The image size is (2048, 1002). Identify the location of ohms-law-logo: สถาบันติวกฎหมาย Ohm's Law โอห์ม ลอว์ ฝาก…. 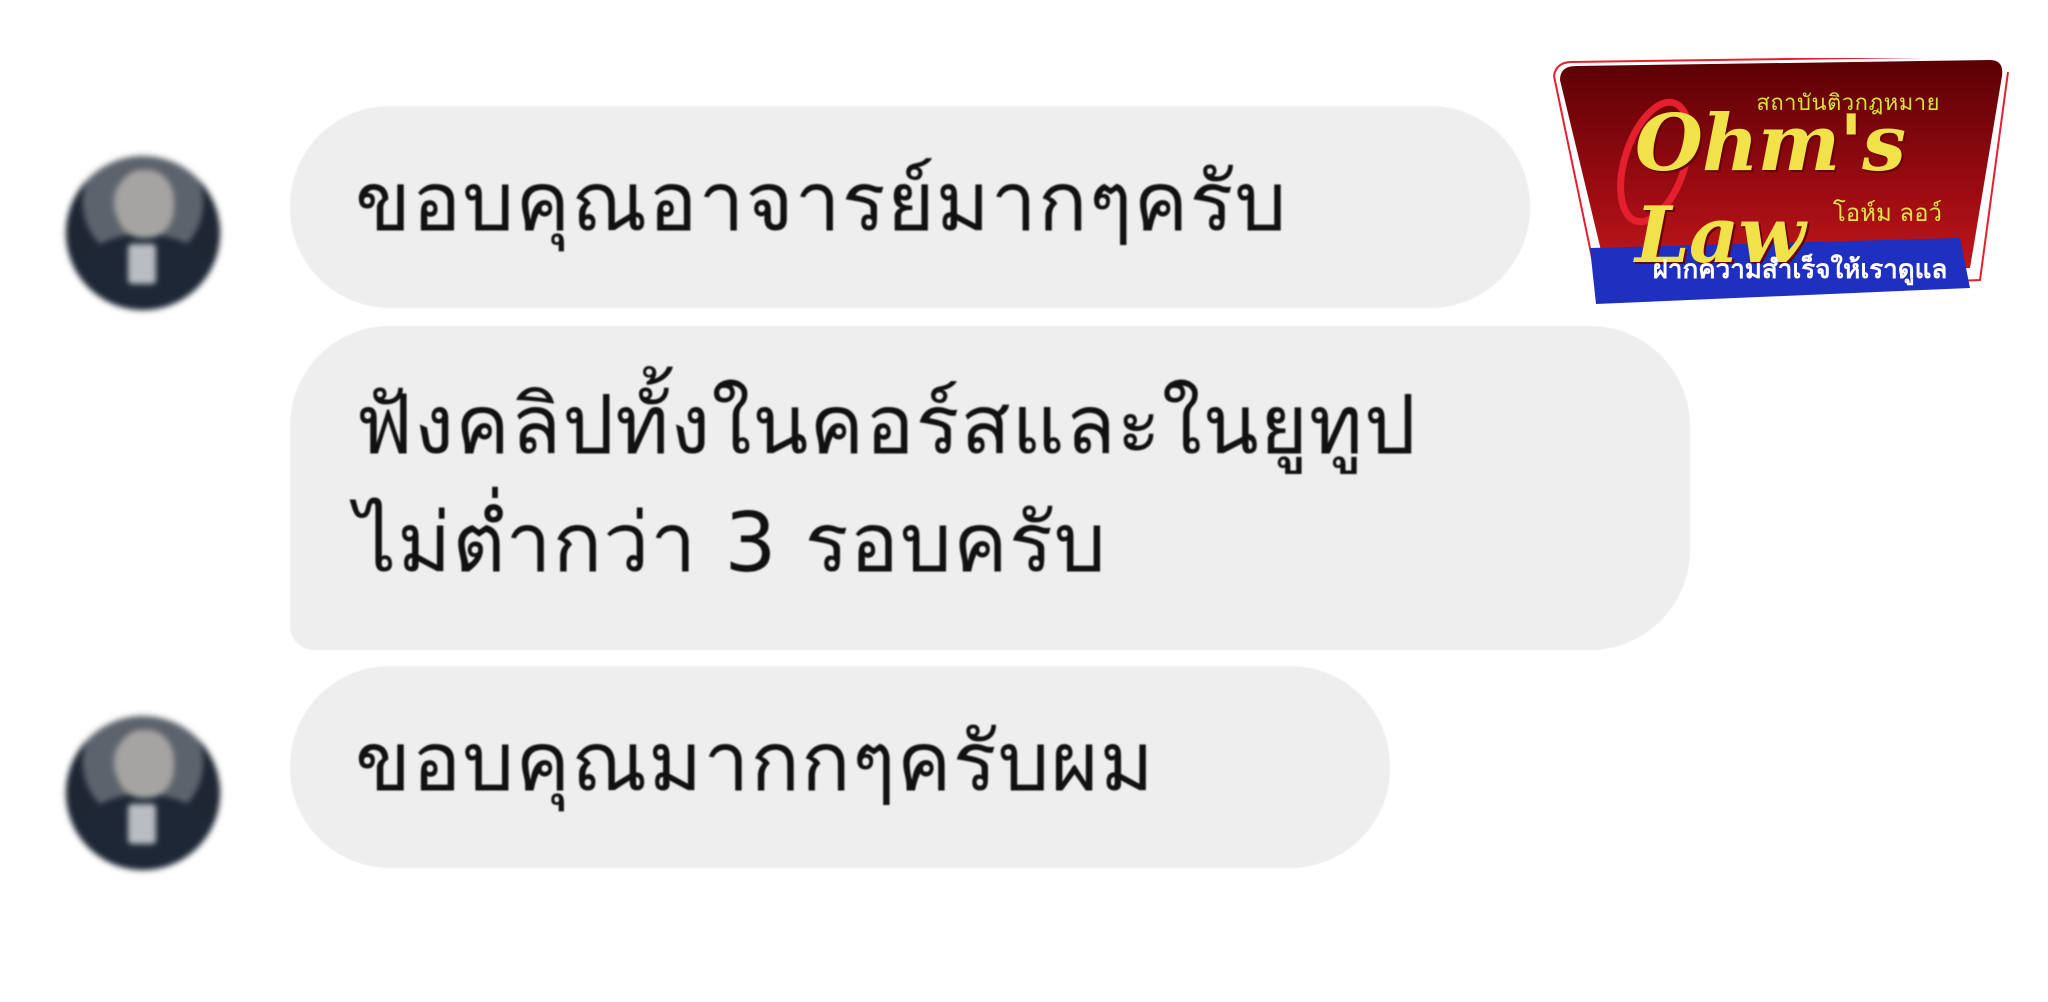
(1780, 183).